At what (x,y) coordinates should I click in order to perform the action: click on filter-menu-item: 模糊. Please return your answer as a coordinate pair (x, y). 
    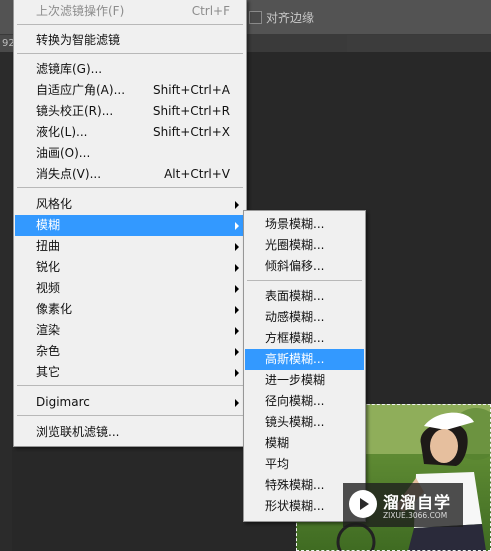
    Looking at the image, I should click on (130, 225).